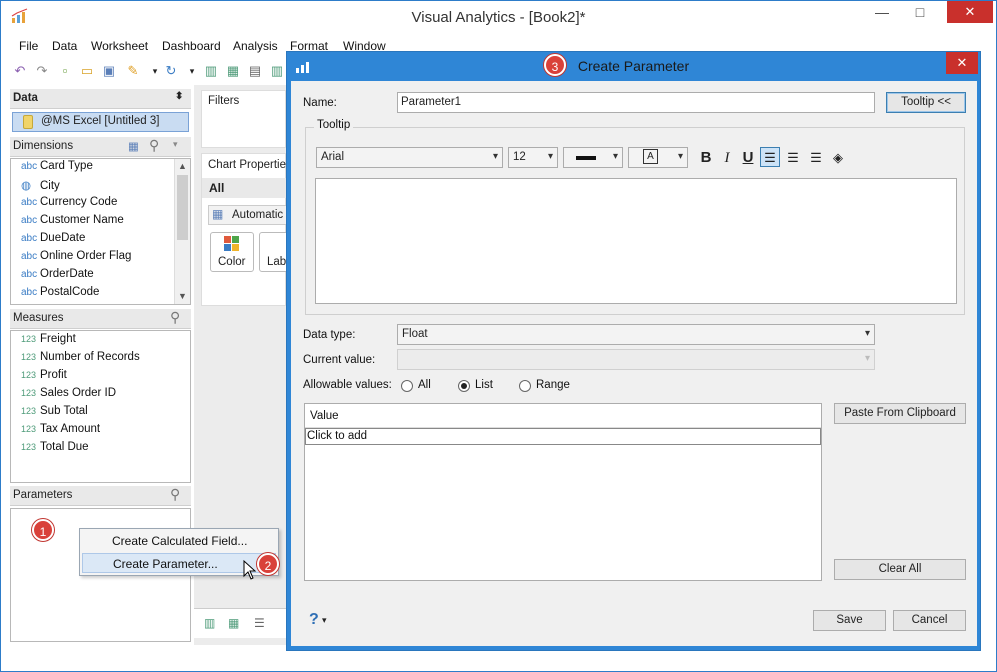 This screenshot has width=997, height=672. I want to click on dimension-field: abc Card Type, so click(57, 169).